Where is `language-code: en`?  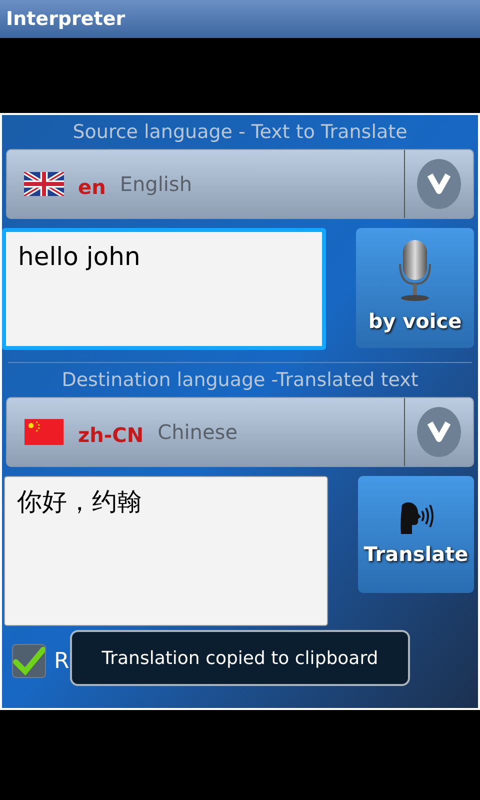
language-code: en is located at coordinates (92, 187).